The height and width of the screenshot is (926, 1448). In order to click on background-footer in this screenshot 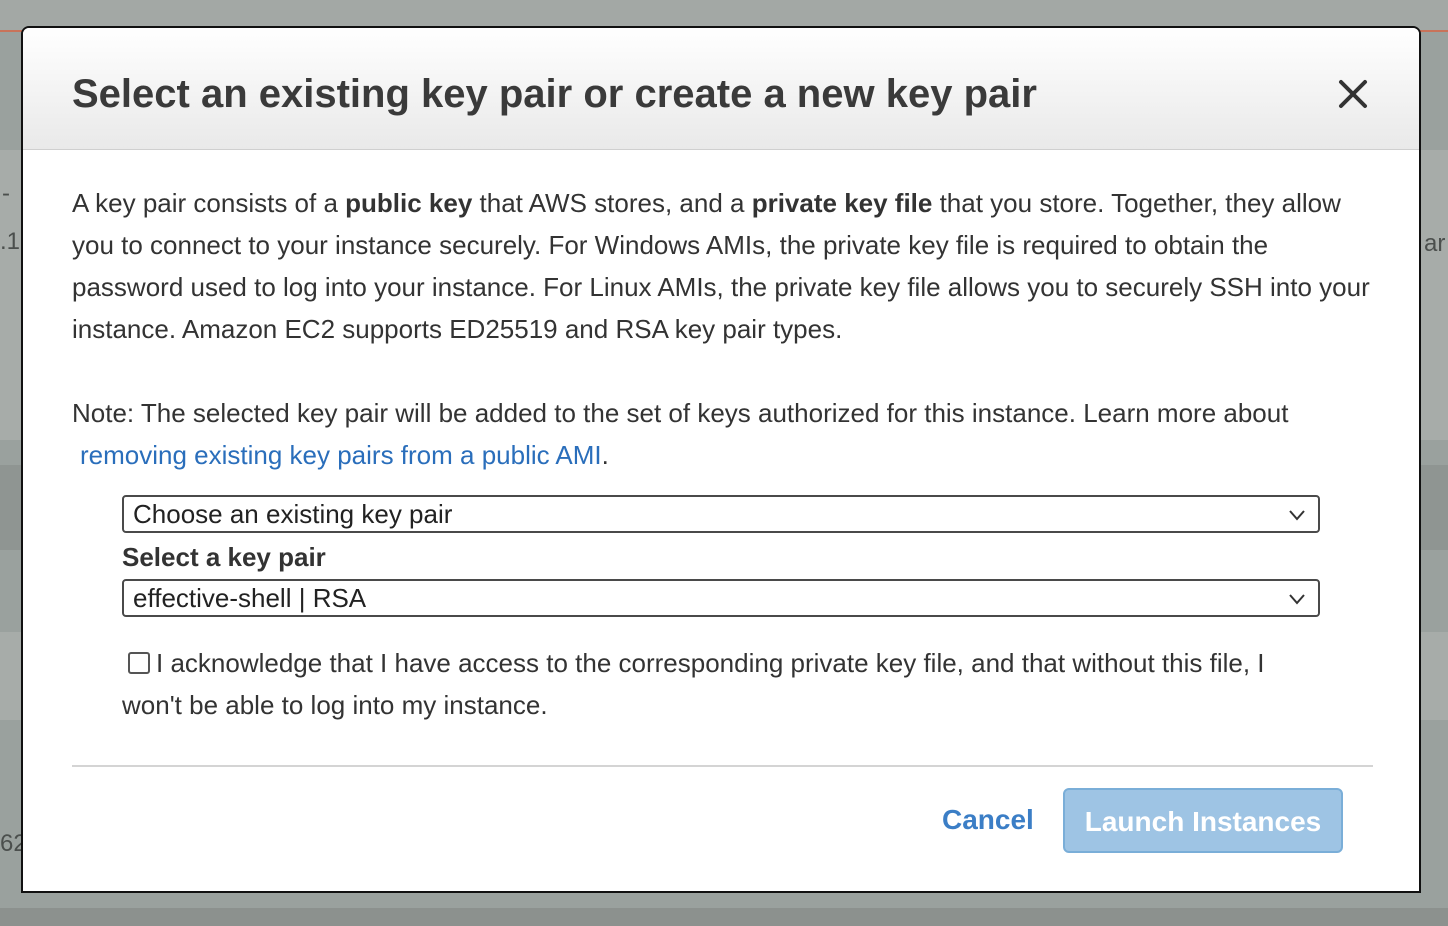, I will do `click(724, 917)`.